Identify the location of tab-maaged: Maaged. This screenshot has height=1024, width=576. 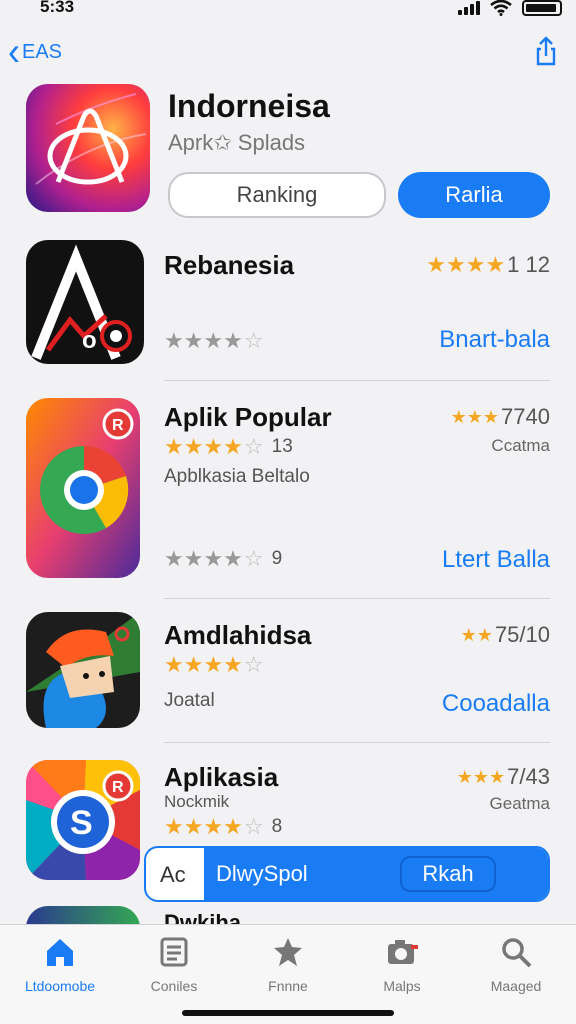
(516, 964).